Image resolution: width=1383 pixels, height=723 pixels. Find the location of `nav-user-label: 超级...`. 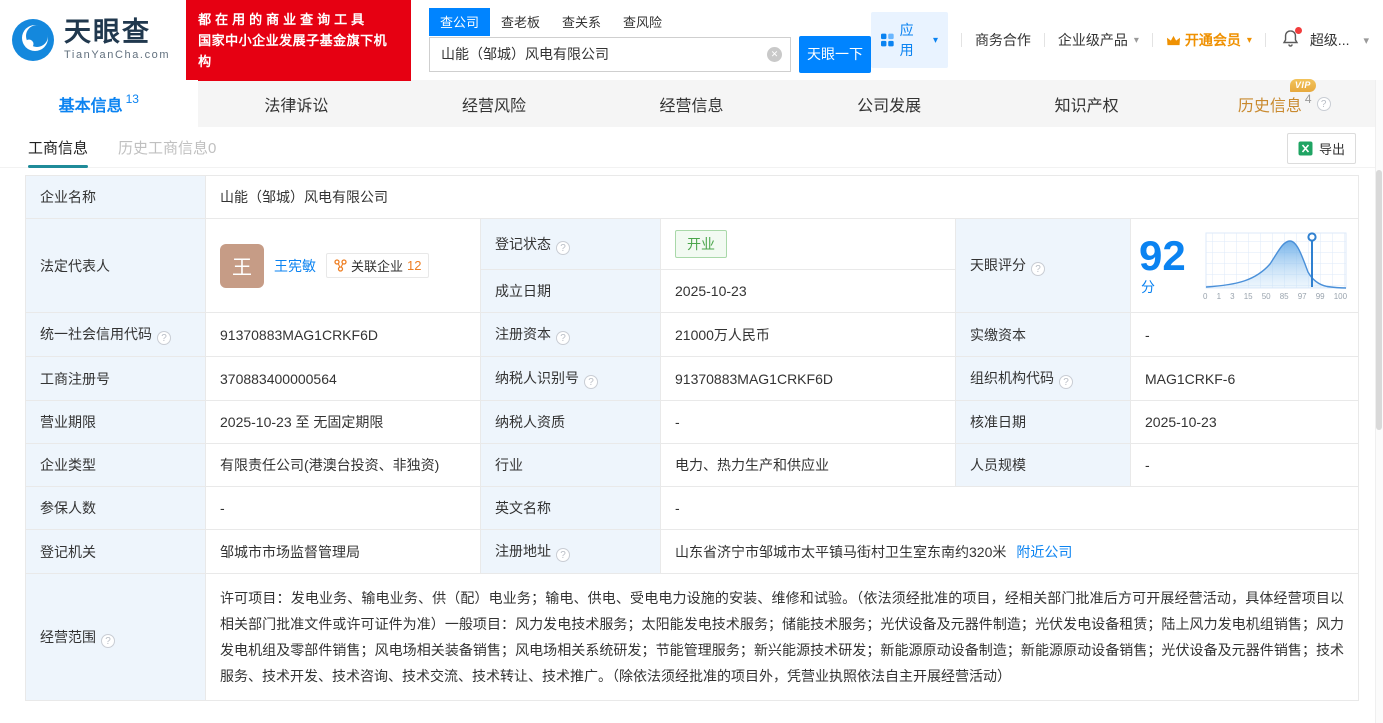

nav-user-label: 超级... is located at coordinates (1329, 40).